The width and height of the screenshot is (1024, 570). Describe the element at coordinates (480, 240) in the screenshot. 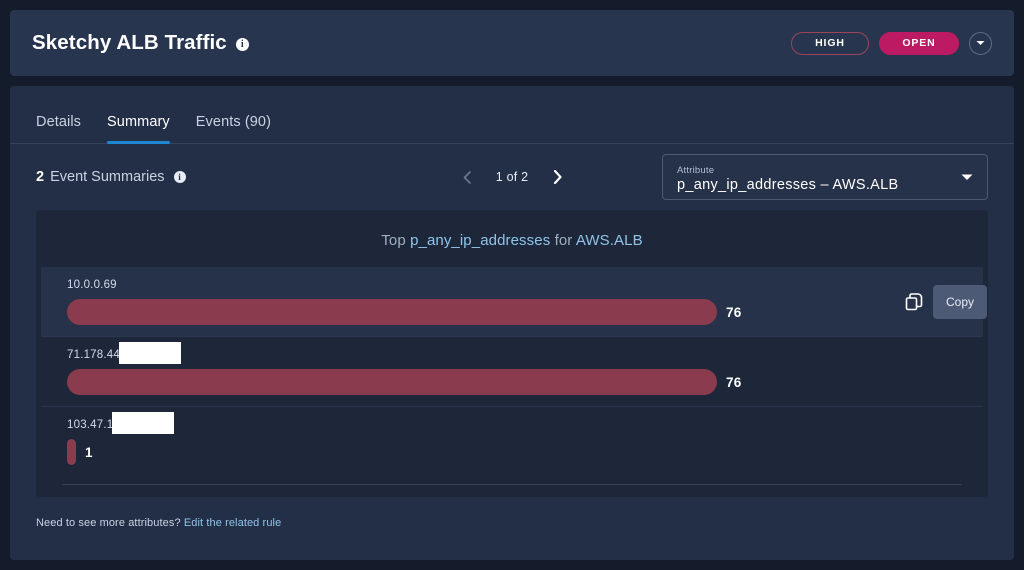

I see `chart-title-attribute: p_any_ip_addresses` at that location.